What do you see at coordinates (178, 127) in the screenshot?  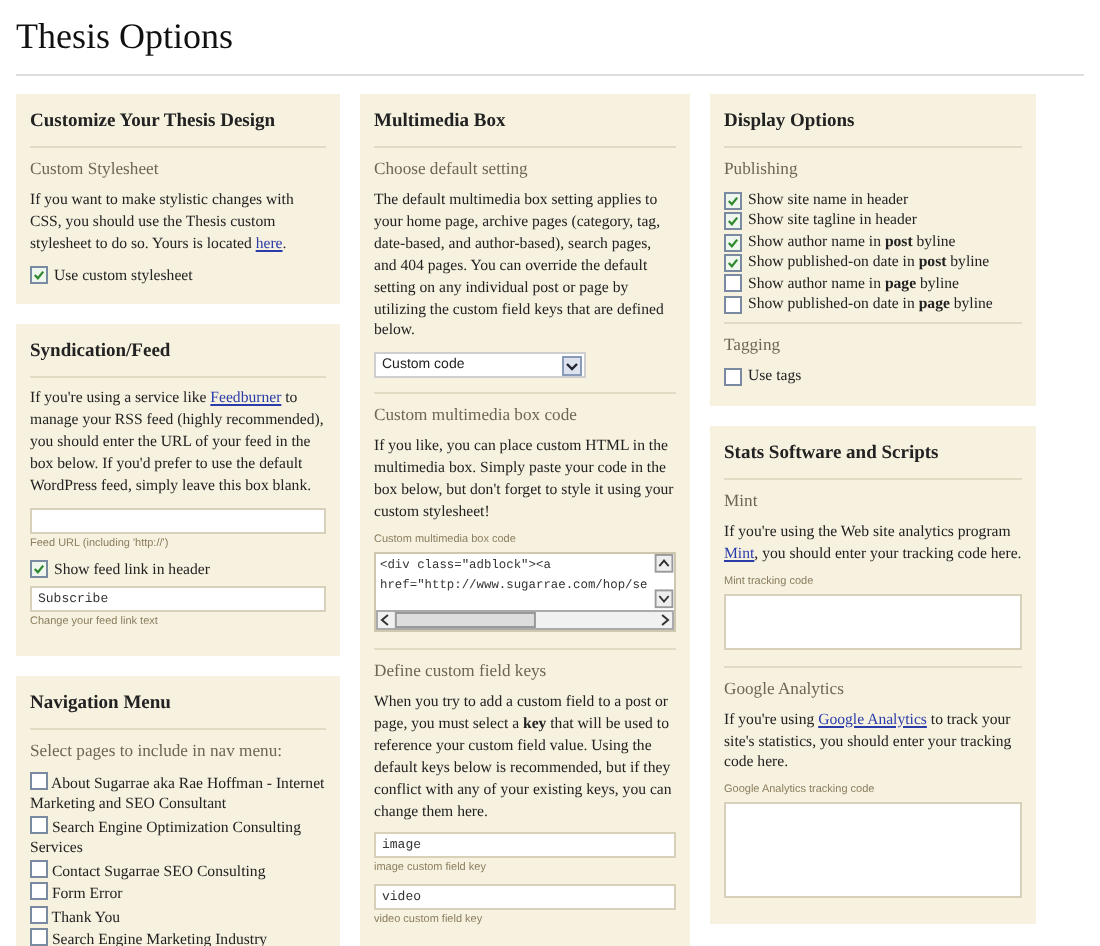 I see `panel-title: Customize Your Thesis Design` at bounding box center [178, 127].